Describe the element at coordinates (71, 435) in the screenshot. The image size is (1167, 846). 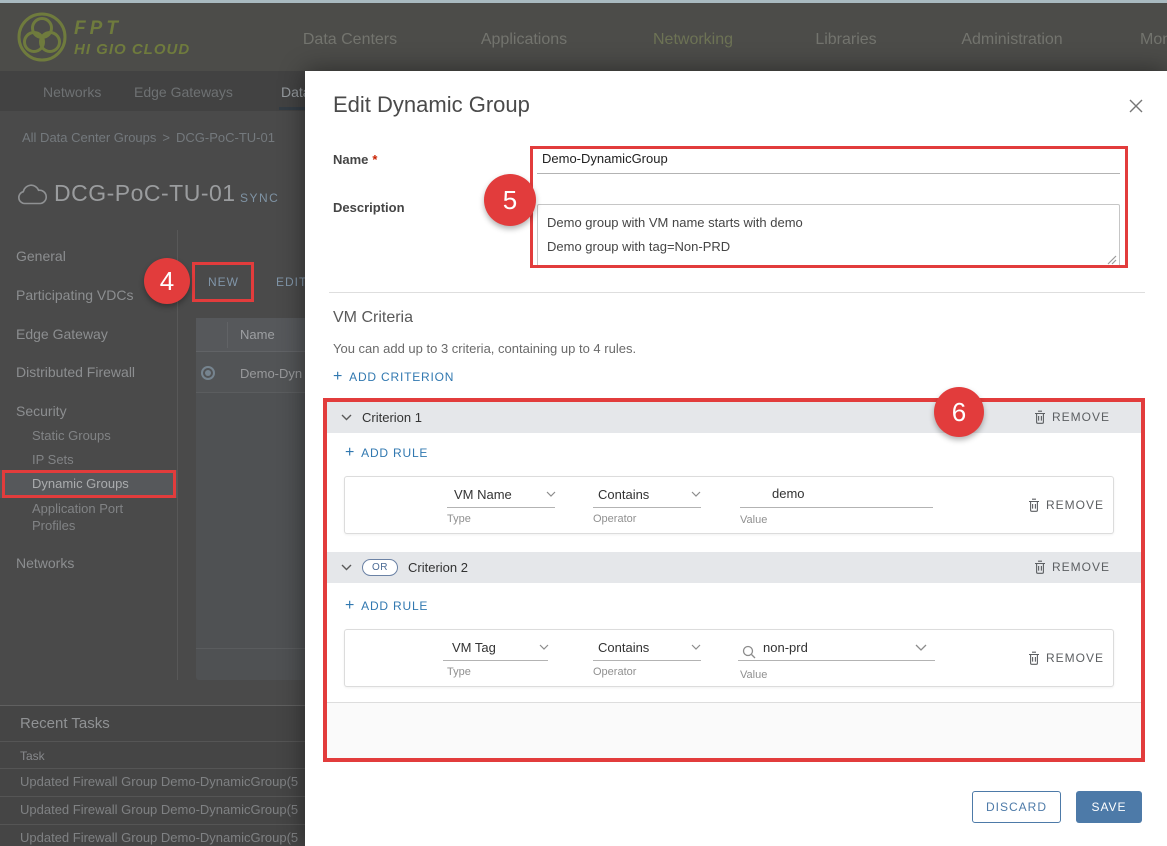
I see `sidebar-item-static-groups: Static Groups` at that location.